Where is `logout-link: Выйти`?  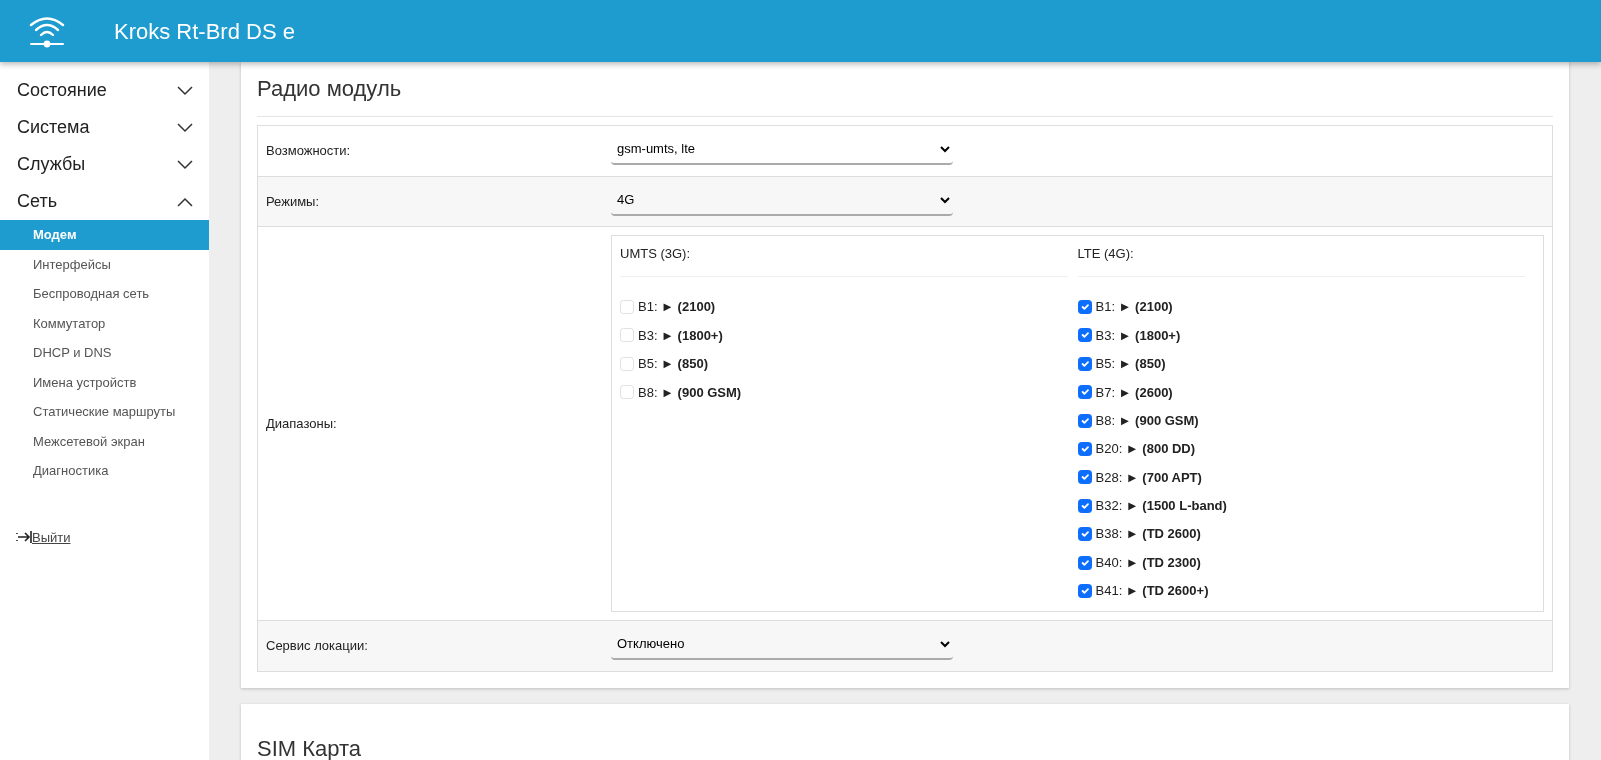
logout-link: Выйти is located at coordinates (51, 537).